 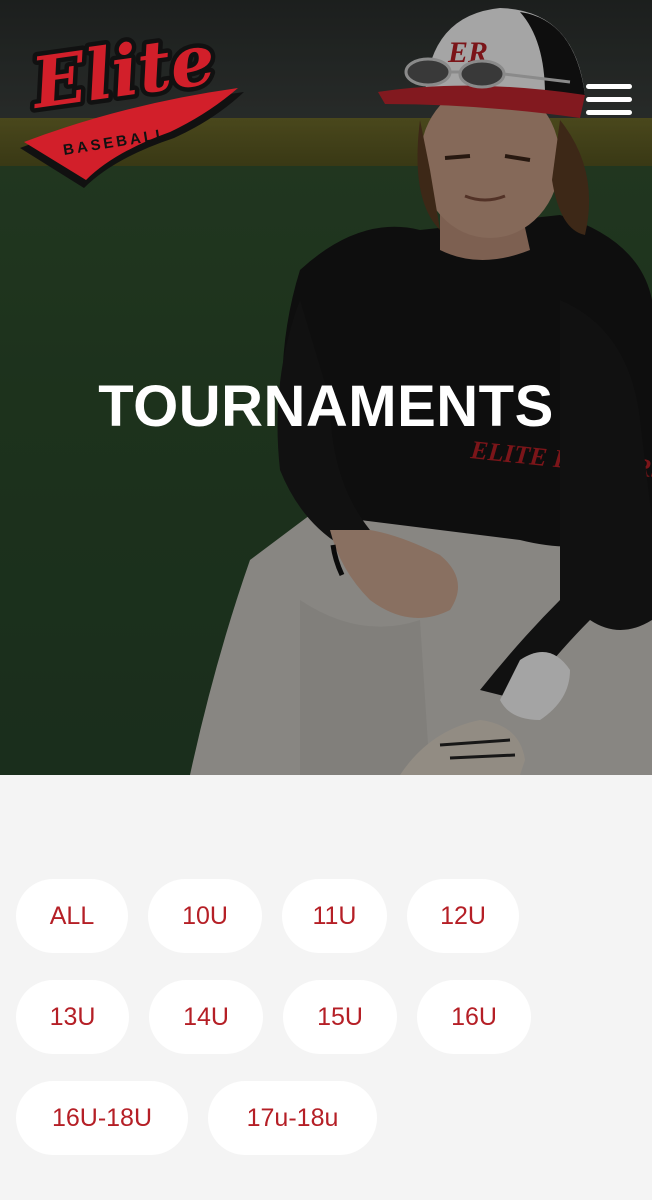 What do you see at coordinates (292, 1118) in the screenshot?
I see `filter-17u-18u: 17u-18u` at bounding box center [292, 1118].